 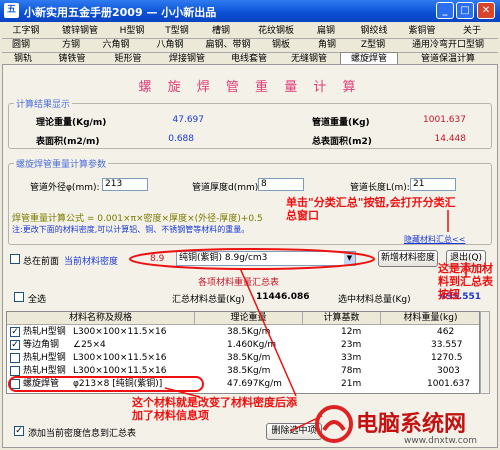 What do you see at coordinates (448, 384) in the screenshot?
I see `row-weight: 1001.637` at bounding box center [448, 384].